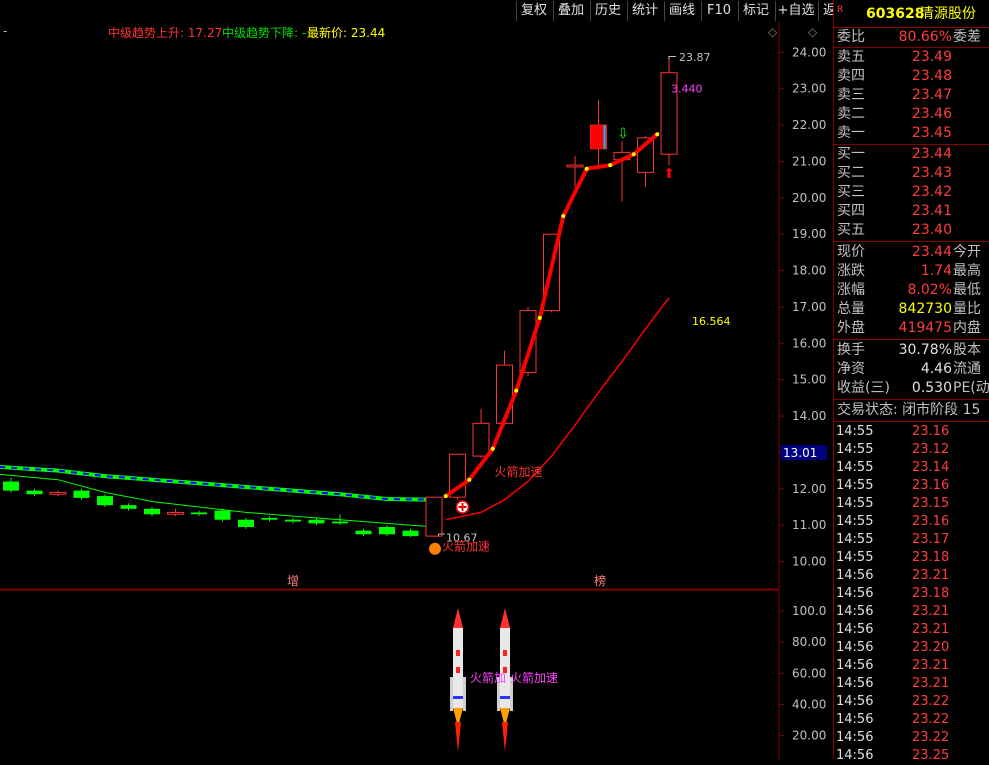 Image resolution: width=989 pixels, height=765 pixels. I want to click on bid-label: 买二, so click(851, 173).